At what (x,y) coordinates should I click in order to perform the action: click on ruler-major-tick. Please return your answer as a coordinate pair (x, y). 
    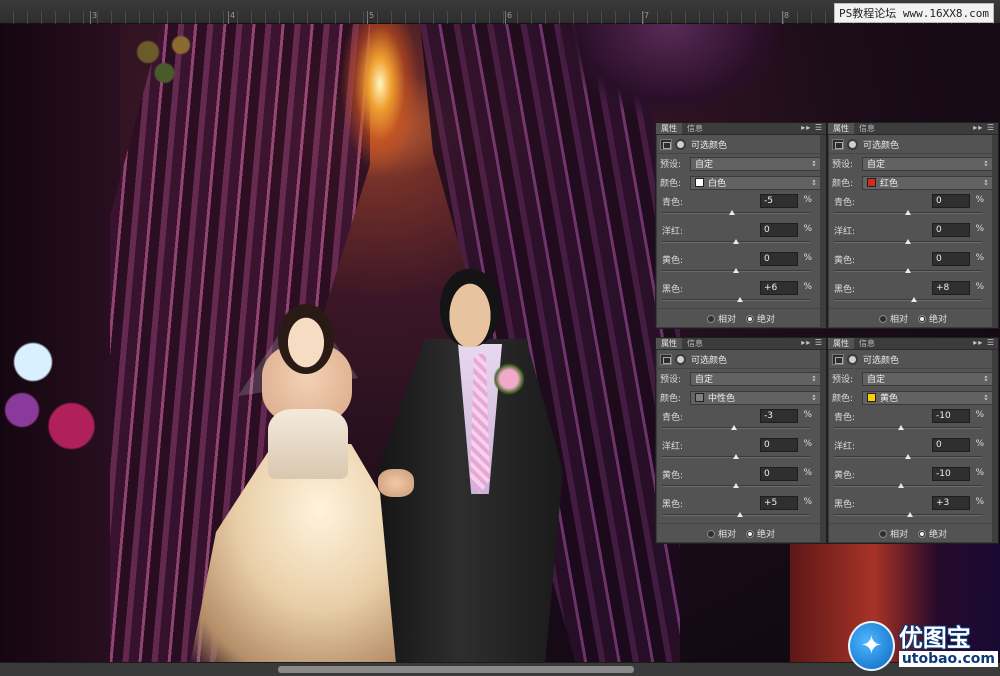
    Looking at the image, I should click on (367, 17).